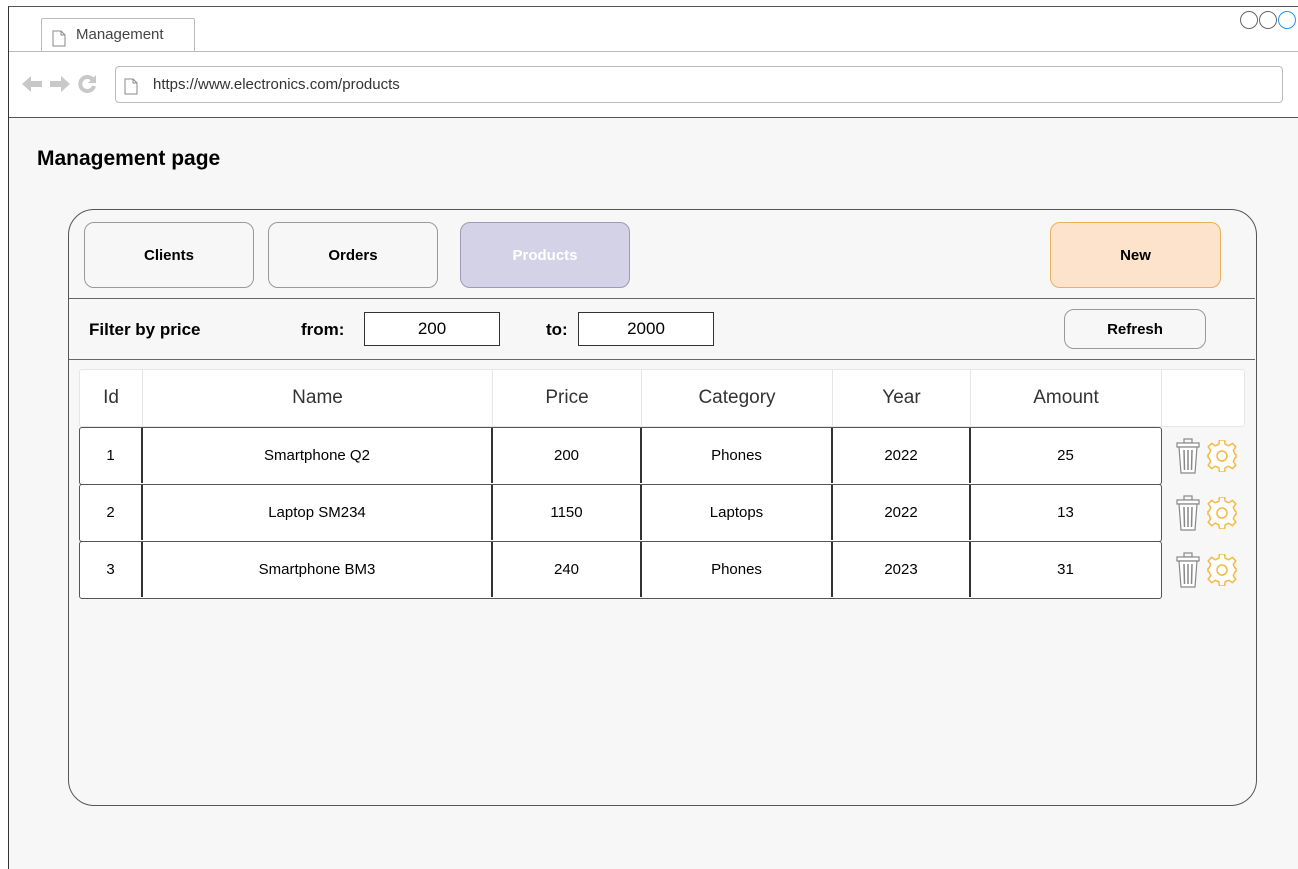  I want to click on price-from-input, so click(432, 329).